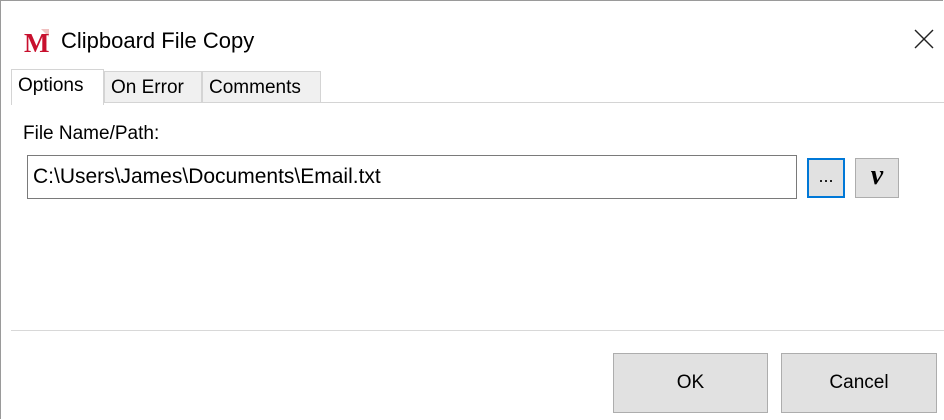  What do you see at coordinates (153, 87) in the screenshot?
I see `tab-on-error: On Error` at bounding box center [153, 87].